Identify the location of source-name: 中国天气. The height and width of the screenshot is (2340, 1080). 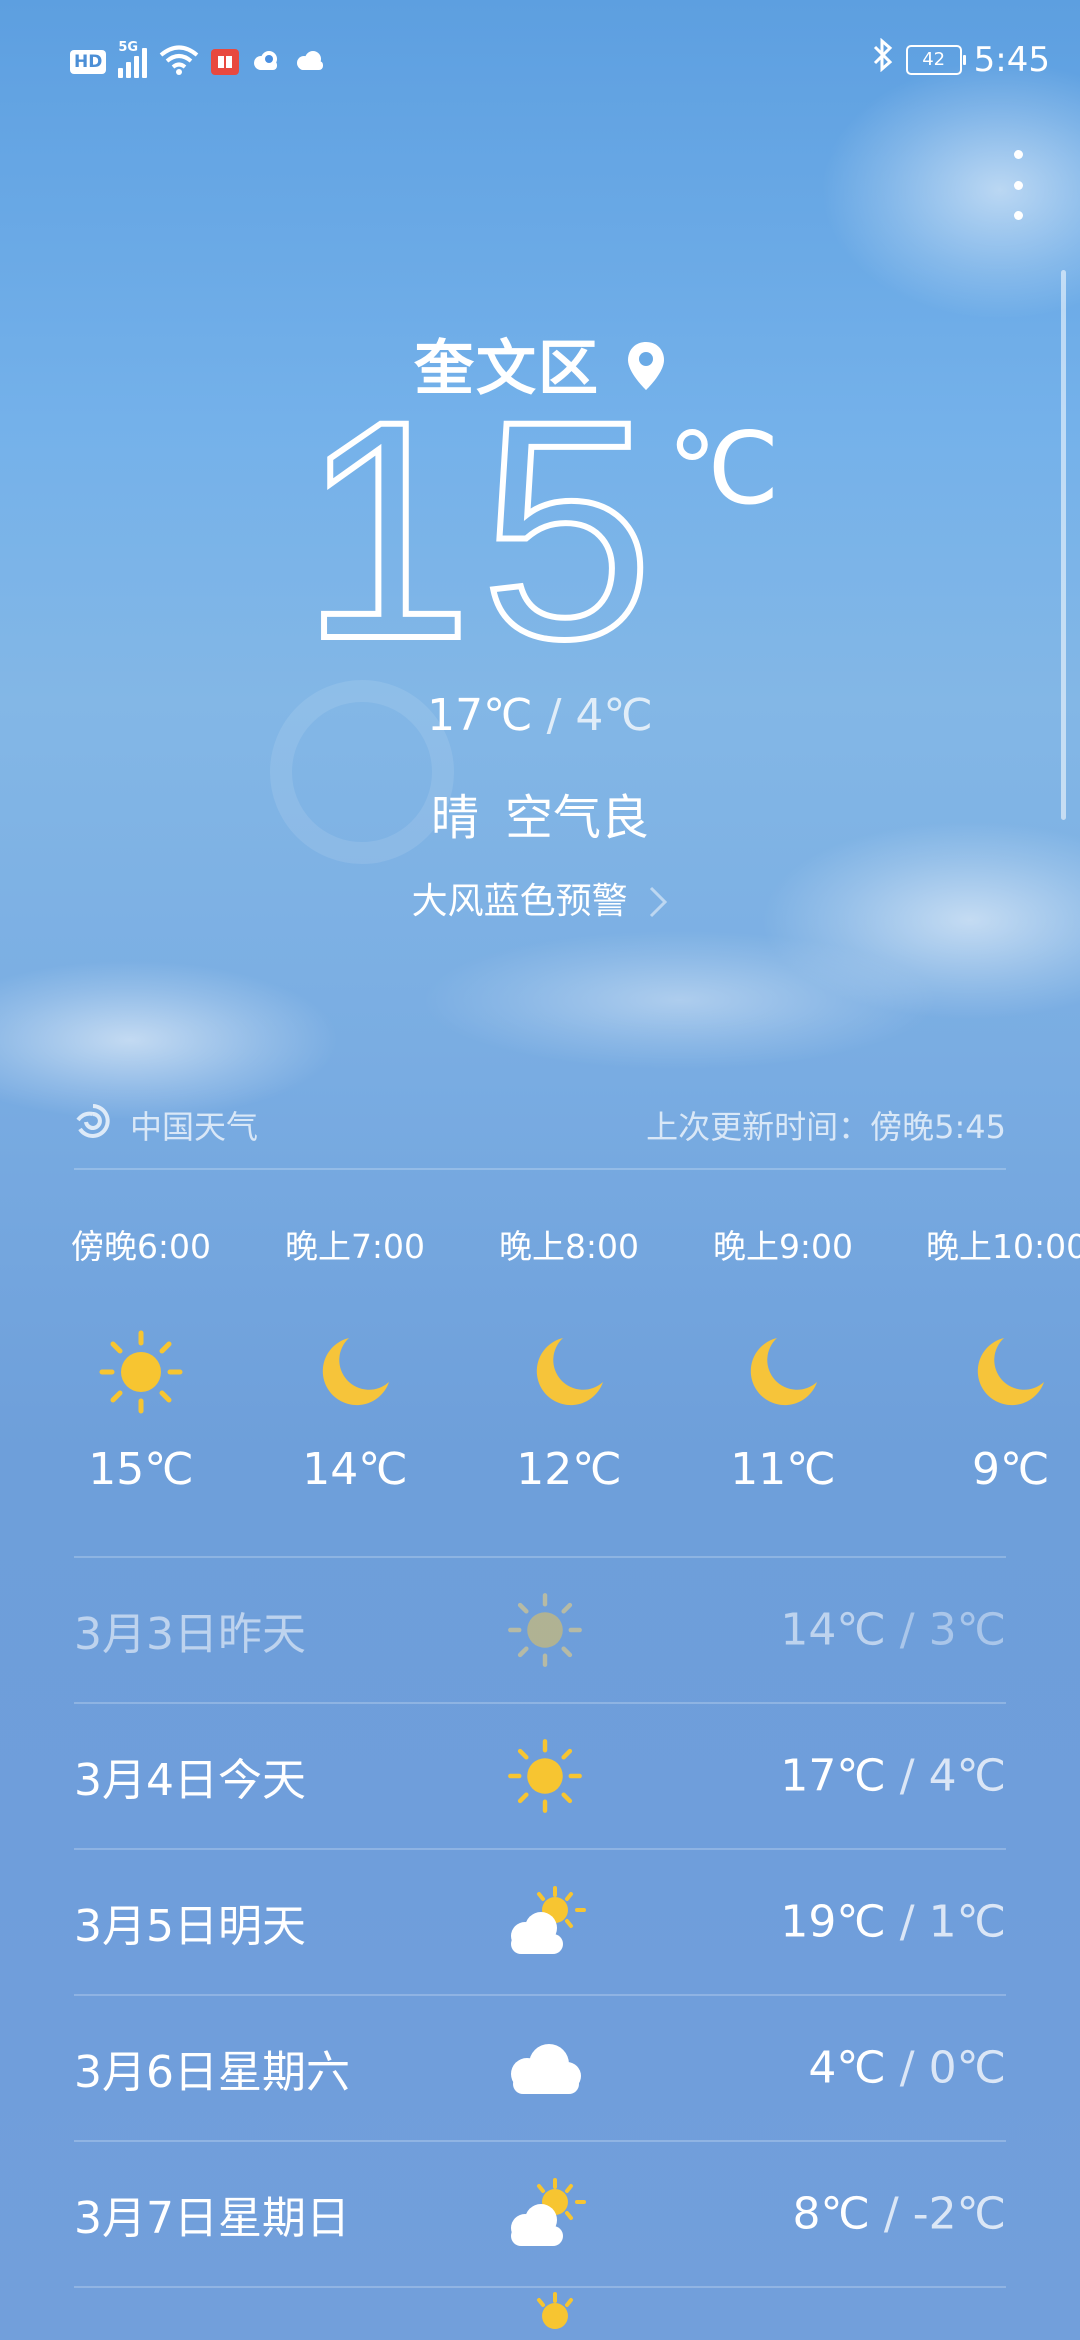
(194, 1127).